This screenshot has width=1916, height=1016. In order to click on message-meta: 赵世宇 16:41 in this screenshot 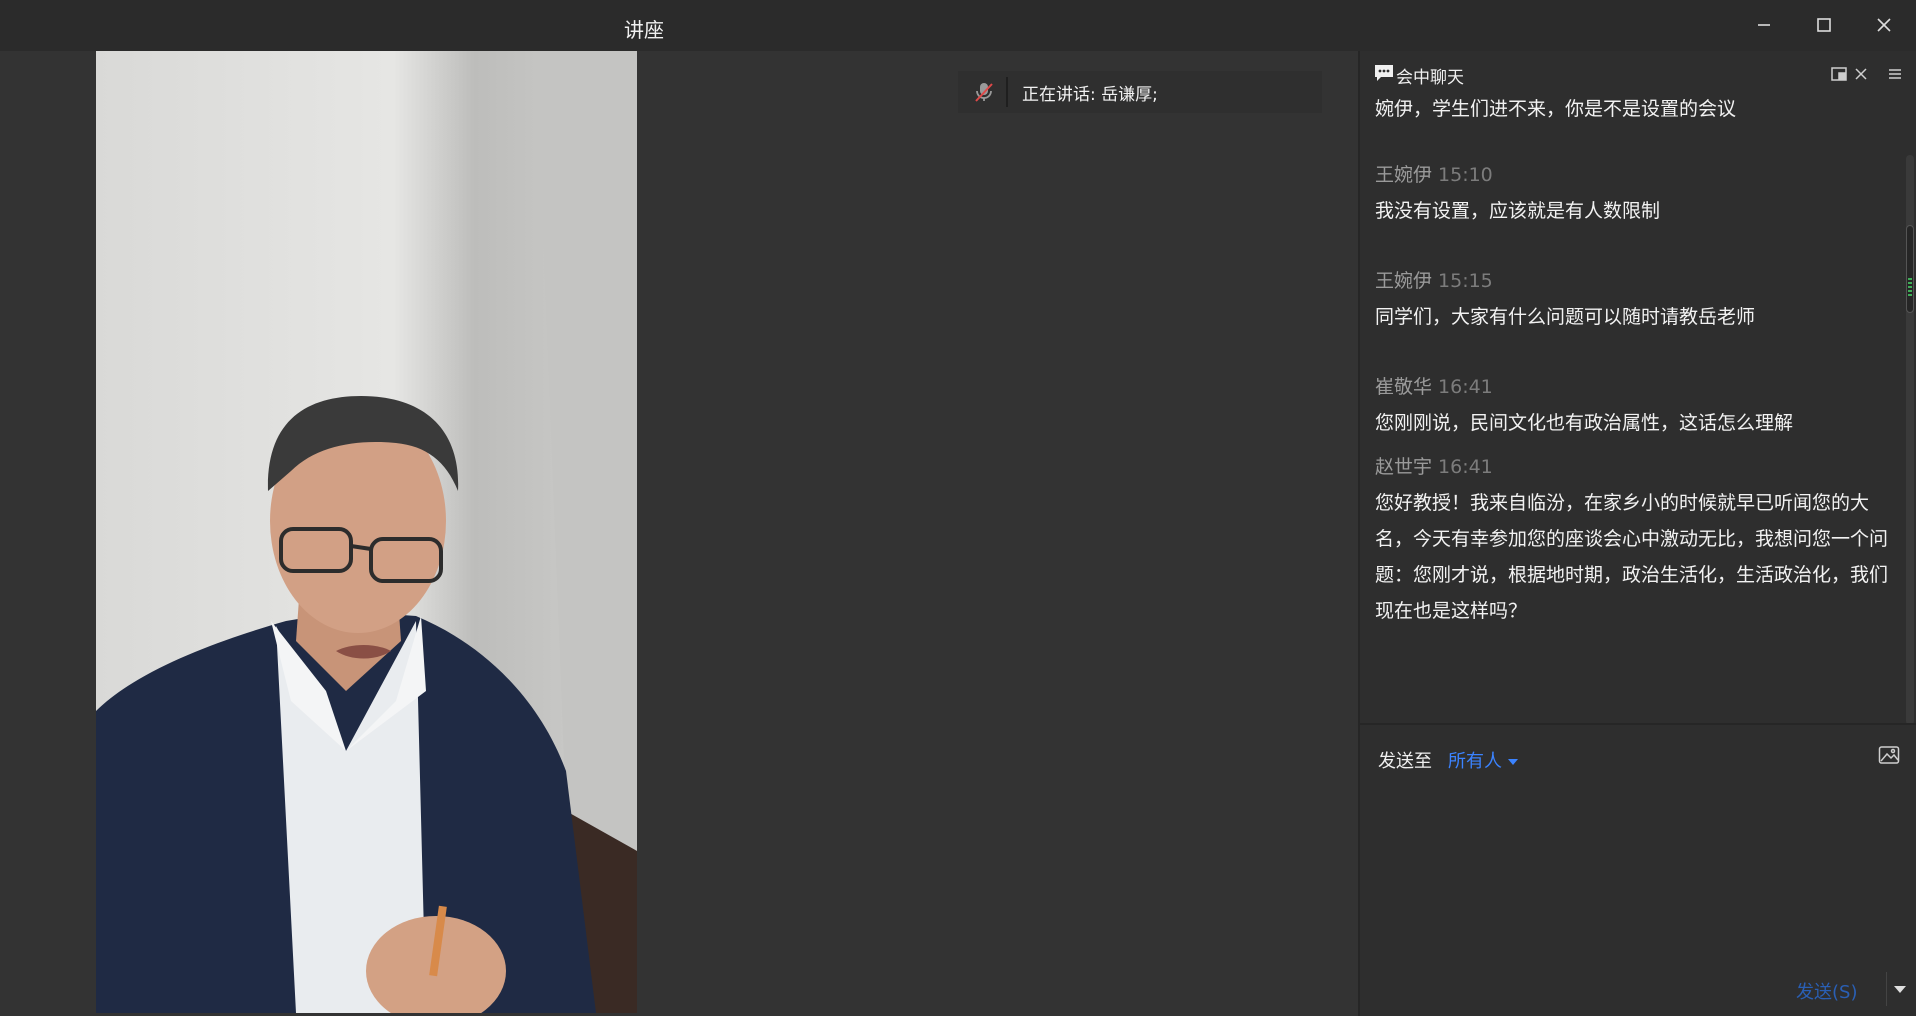, I will do `click(1635, 467)`.